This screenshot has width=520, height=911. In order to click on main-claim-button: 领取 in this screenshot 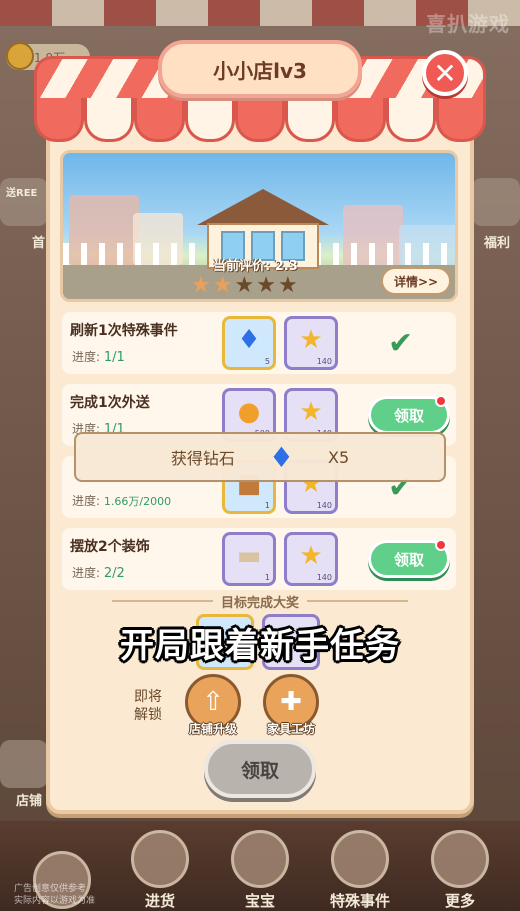, I will do `click(260, 769)`.